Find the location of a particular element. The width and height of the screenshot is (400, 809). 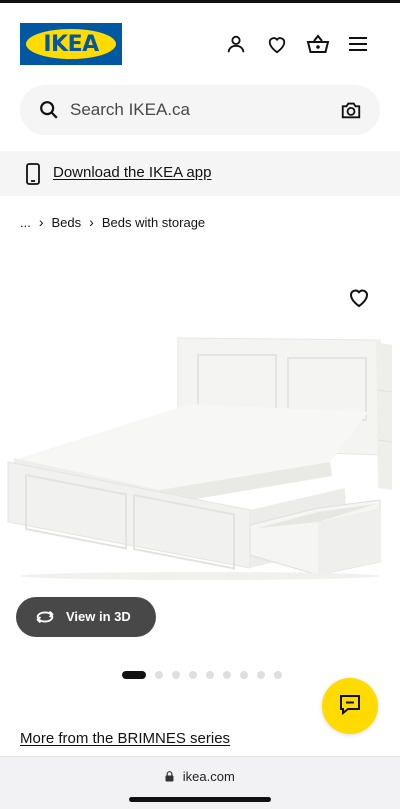

menu-icon is located at coordinates (358, 44).